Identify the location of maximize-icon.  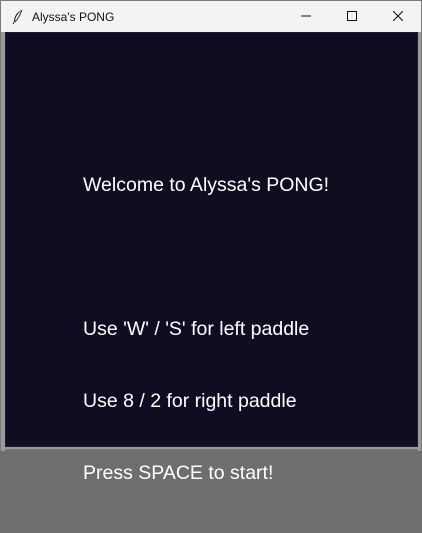
(352, 17).